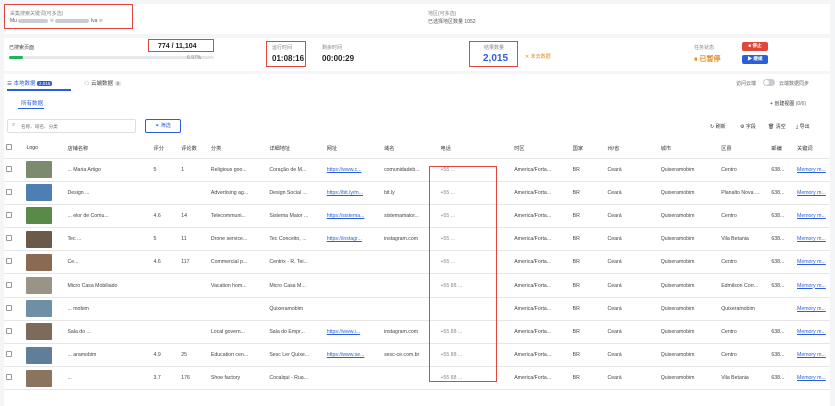 The image size is (835, 406). Describe the element at coordinates (31, 108) in the screenshot. I see `subtab-underline` at that location.